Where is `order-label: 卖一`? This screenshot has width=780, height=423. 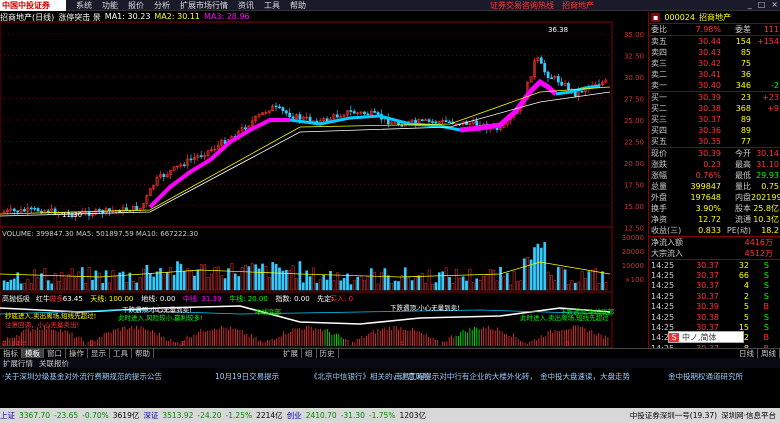
order-label: 卖一 is located at coordinates (659, 85).